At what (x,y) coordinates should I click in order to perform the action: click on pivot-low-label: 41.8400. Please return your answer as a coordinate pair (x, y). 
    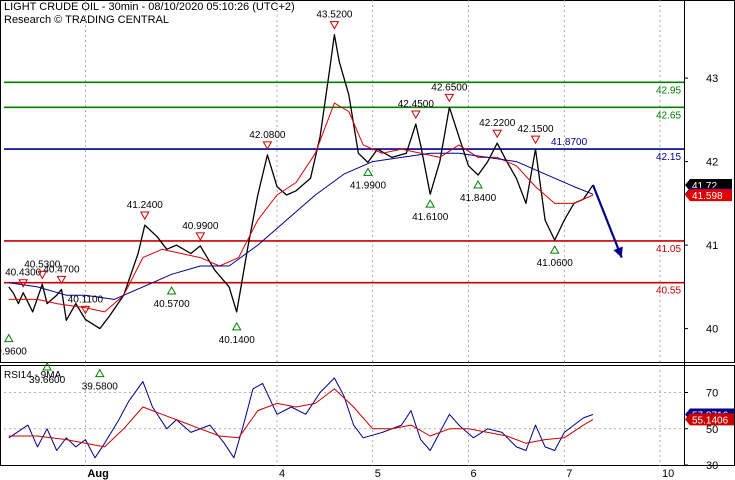
    Looking at the image, I should click on (478, 198).